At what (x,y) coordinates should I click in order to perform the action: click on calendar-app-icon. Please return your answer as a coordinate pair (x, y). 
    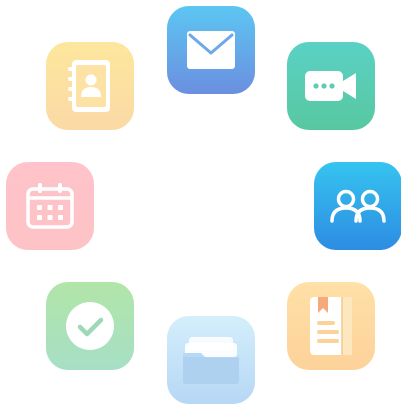
    Looking at the image, I should click on (50, 206).